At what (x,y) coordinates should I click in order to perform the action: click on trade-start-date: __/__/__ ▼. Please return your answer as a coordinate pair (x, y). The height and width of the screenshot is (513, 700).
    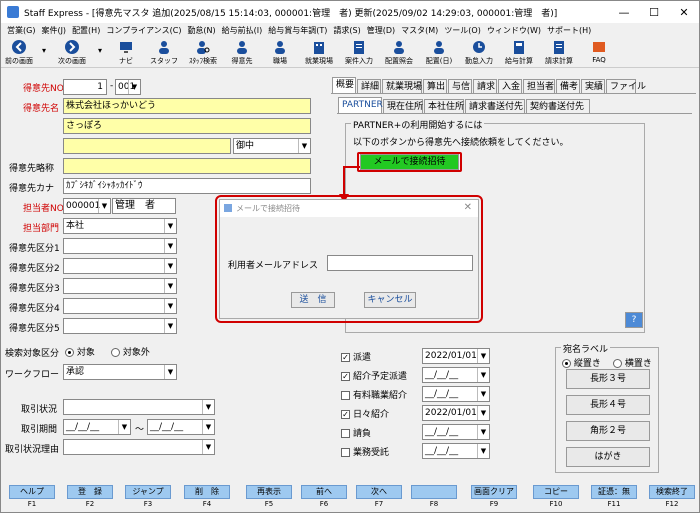
    Looking at the image, I should click on (97, 427).